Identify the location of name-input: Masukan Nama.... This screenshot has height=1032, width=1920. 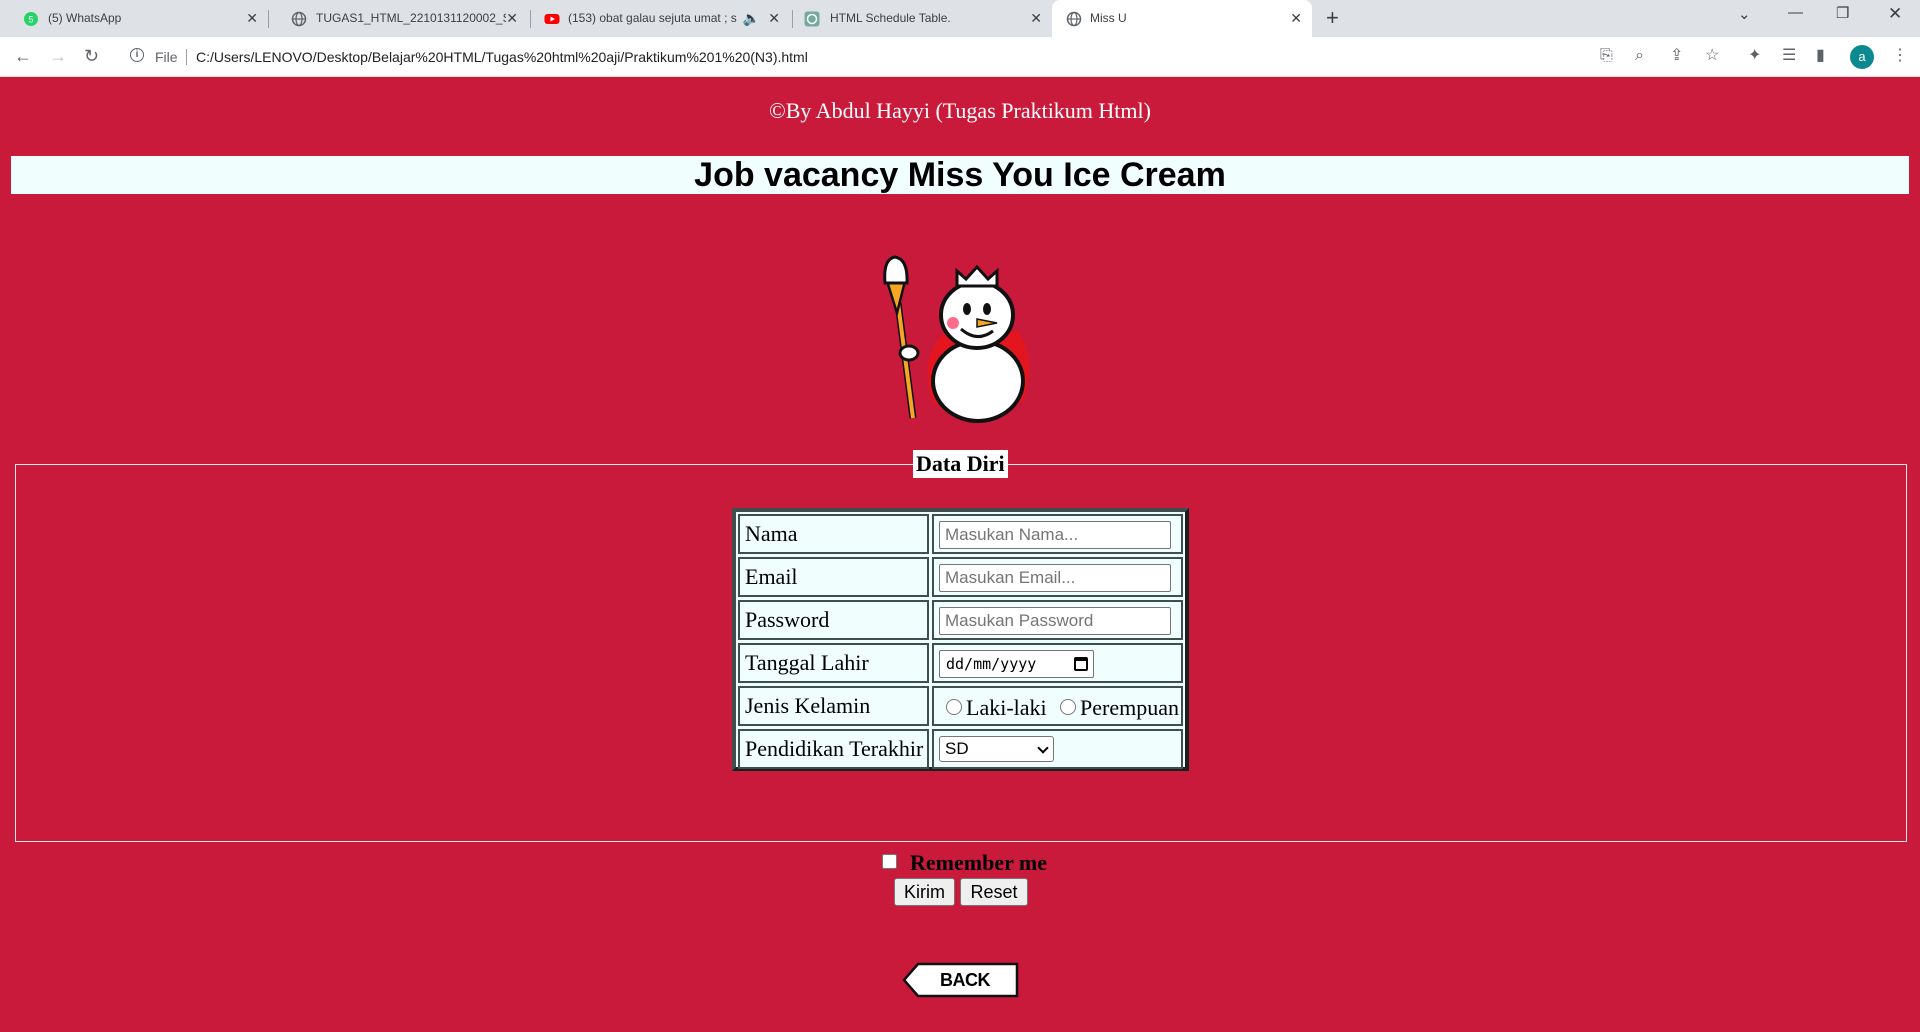
(1055, 535).